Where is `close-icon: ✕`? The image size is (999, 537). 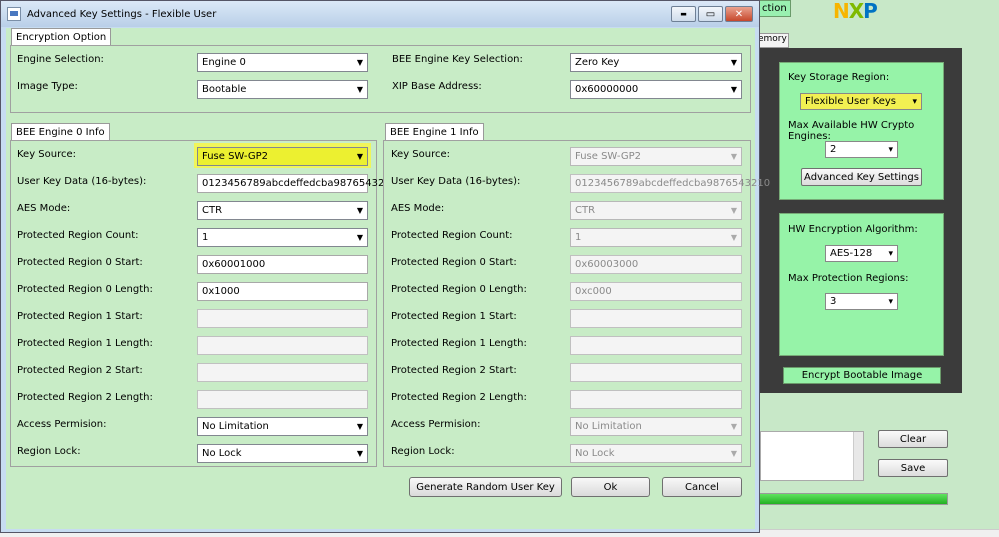 close-icon: ✕ is located at coordinates (739, 14).